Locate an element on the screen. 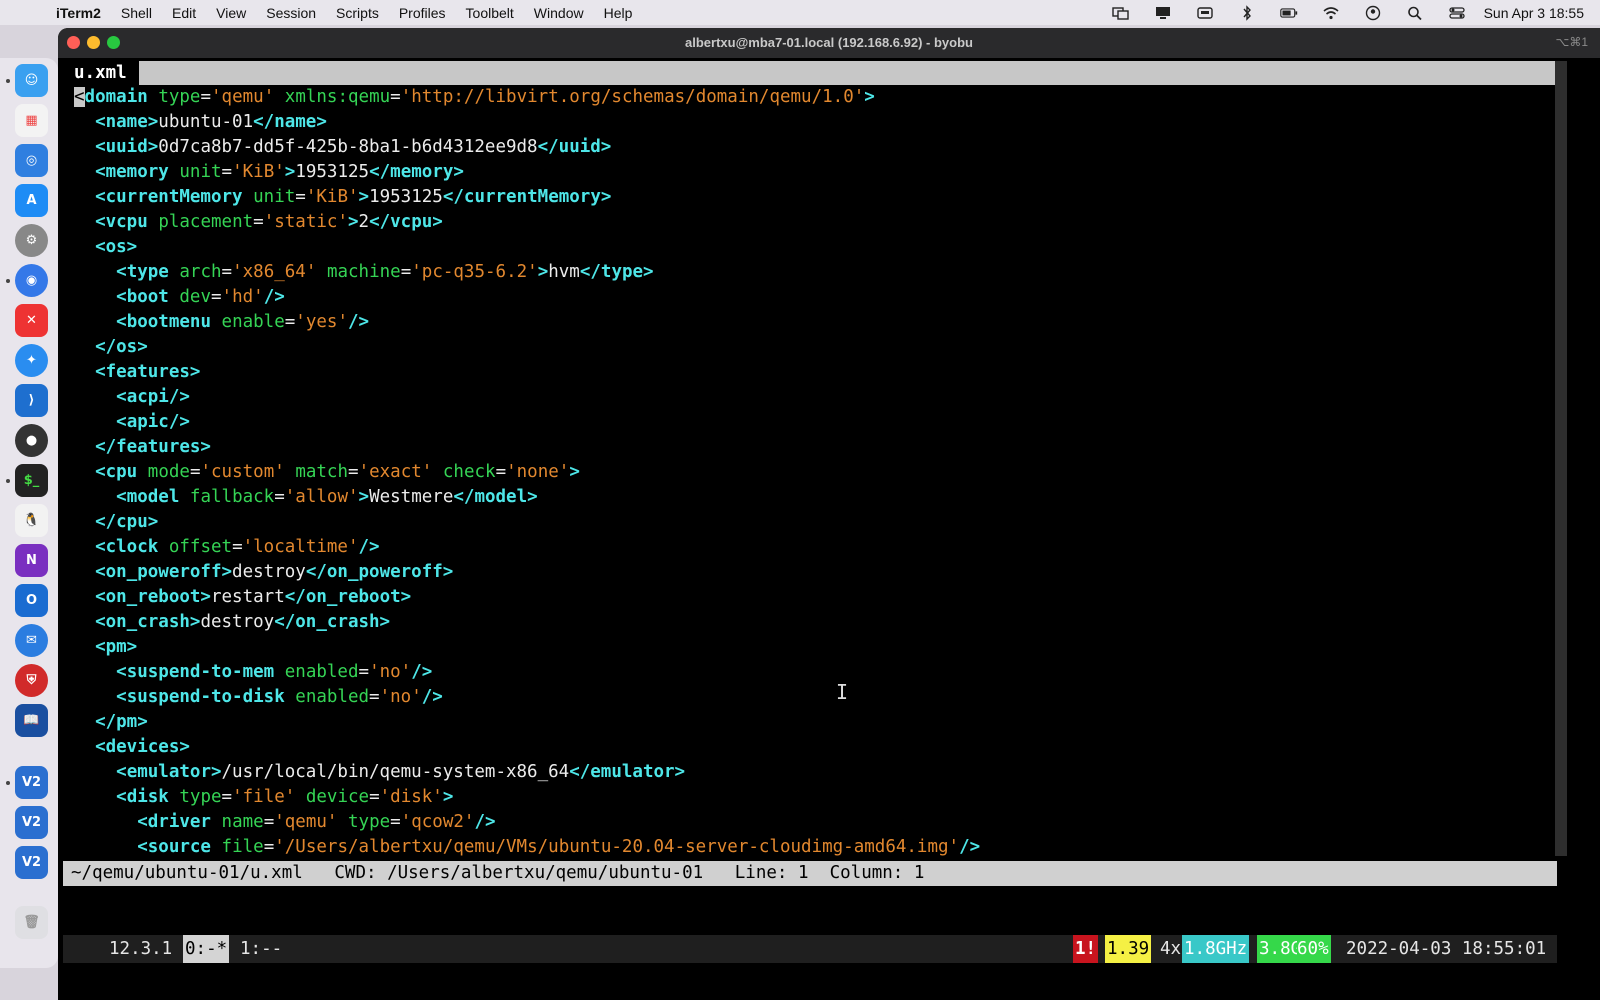 The width and height of the screenshot is (1600, 1000). code-line: <pm> is located at coordinates (814, 647).